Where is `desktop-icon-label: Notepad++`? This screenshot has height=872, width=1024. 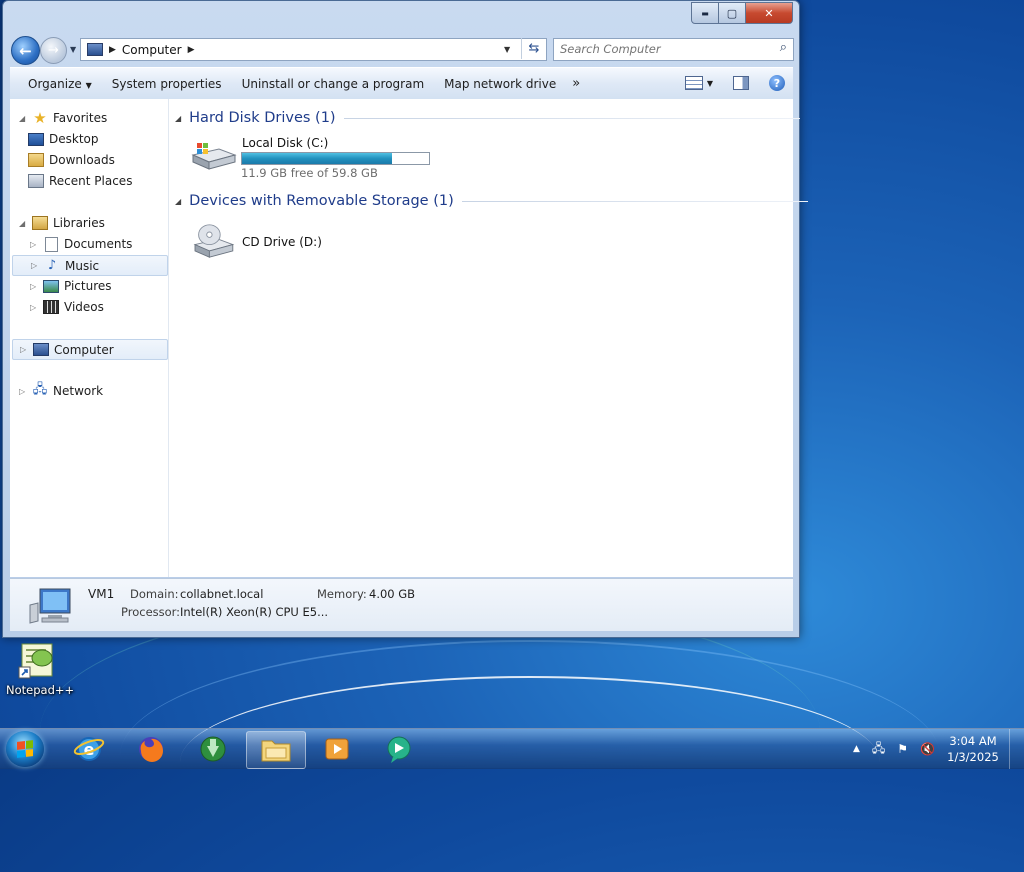
desktop-icon-label: Notepad++ is located at coordinates (40, 690).